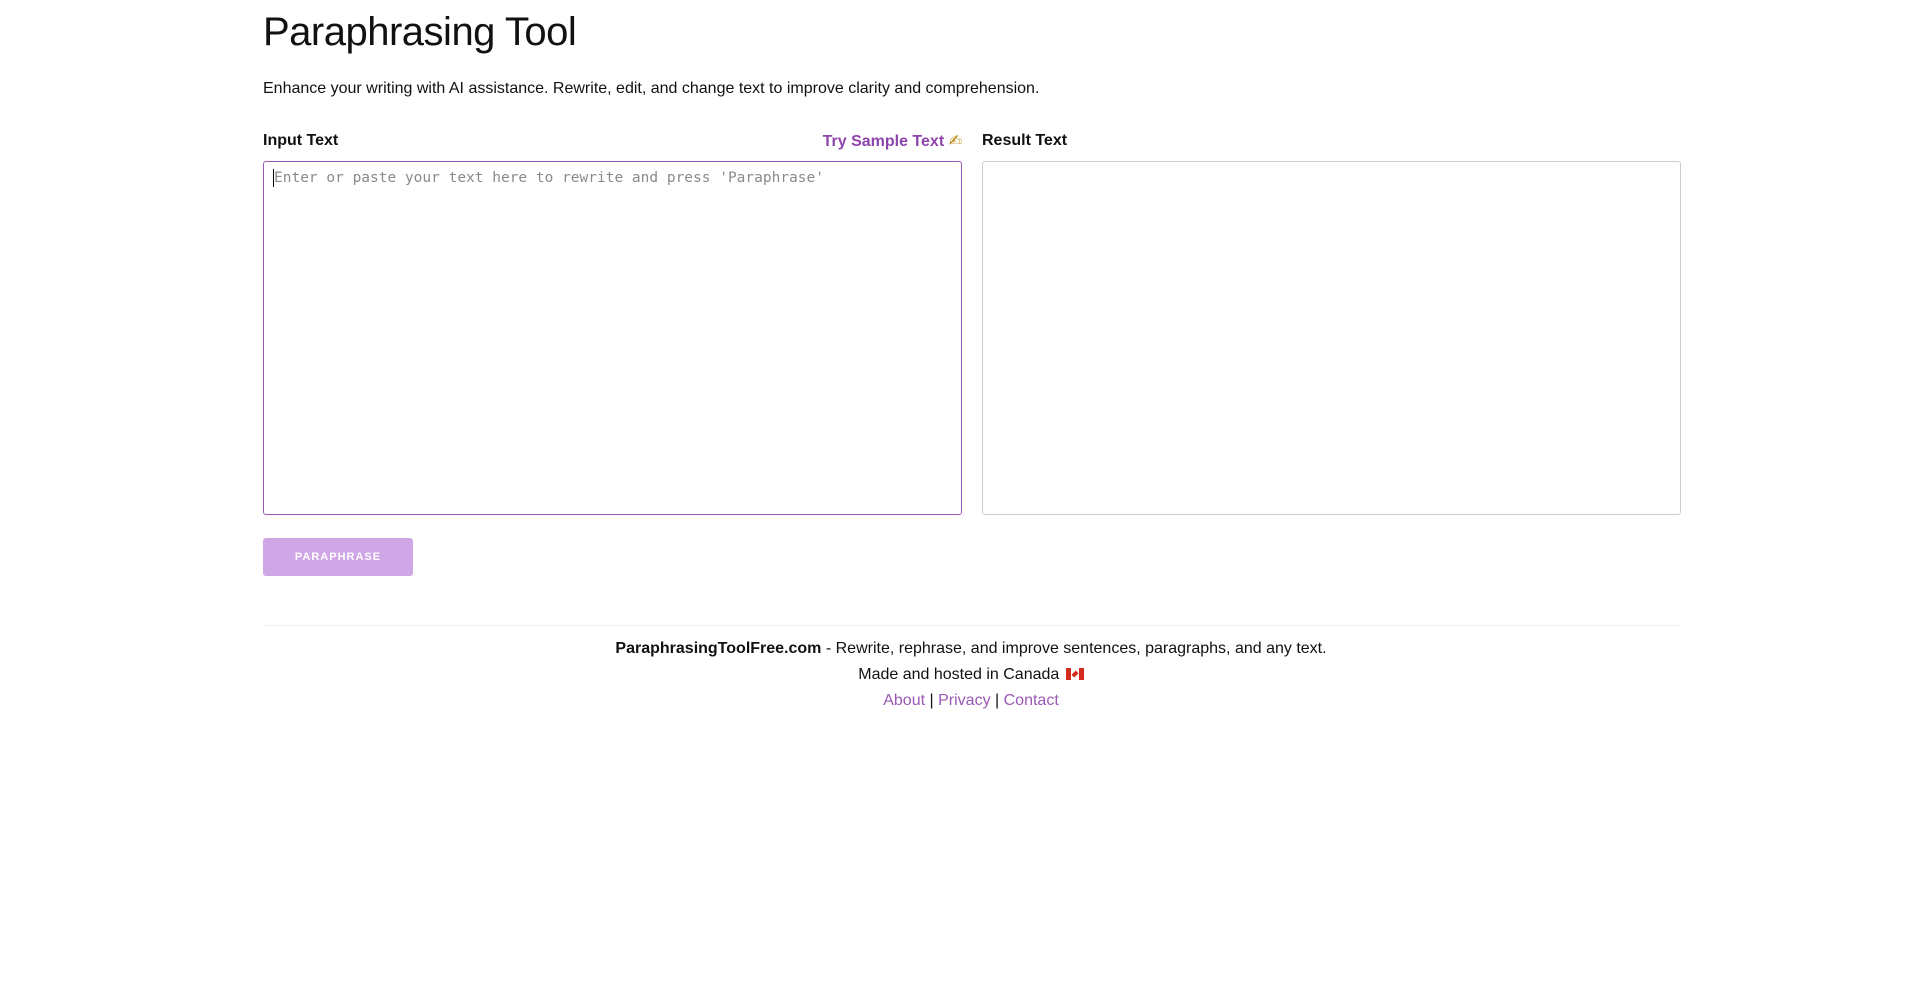 The width and height of the screenshot is (1920, 993). Describe the element at coordinates (420, 32) in the screenshot. I see `page-title: Paraphrasing Tool` at that location.